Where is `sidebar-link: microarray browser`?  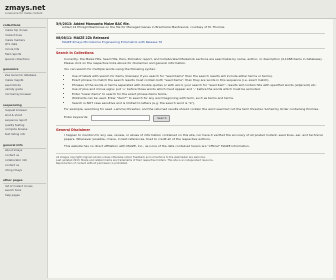 sidebar-link: microarray browser is located at coordinates (24, 94).